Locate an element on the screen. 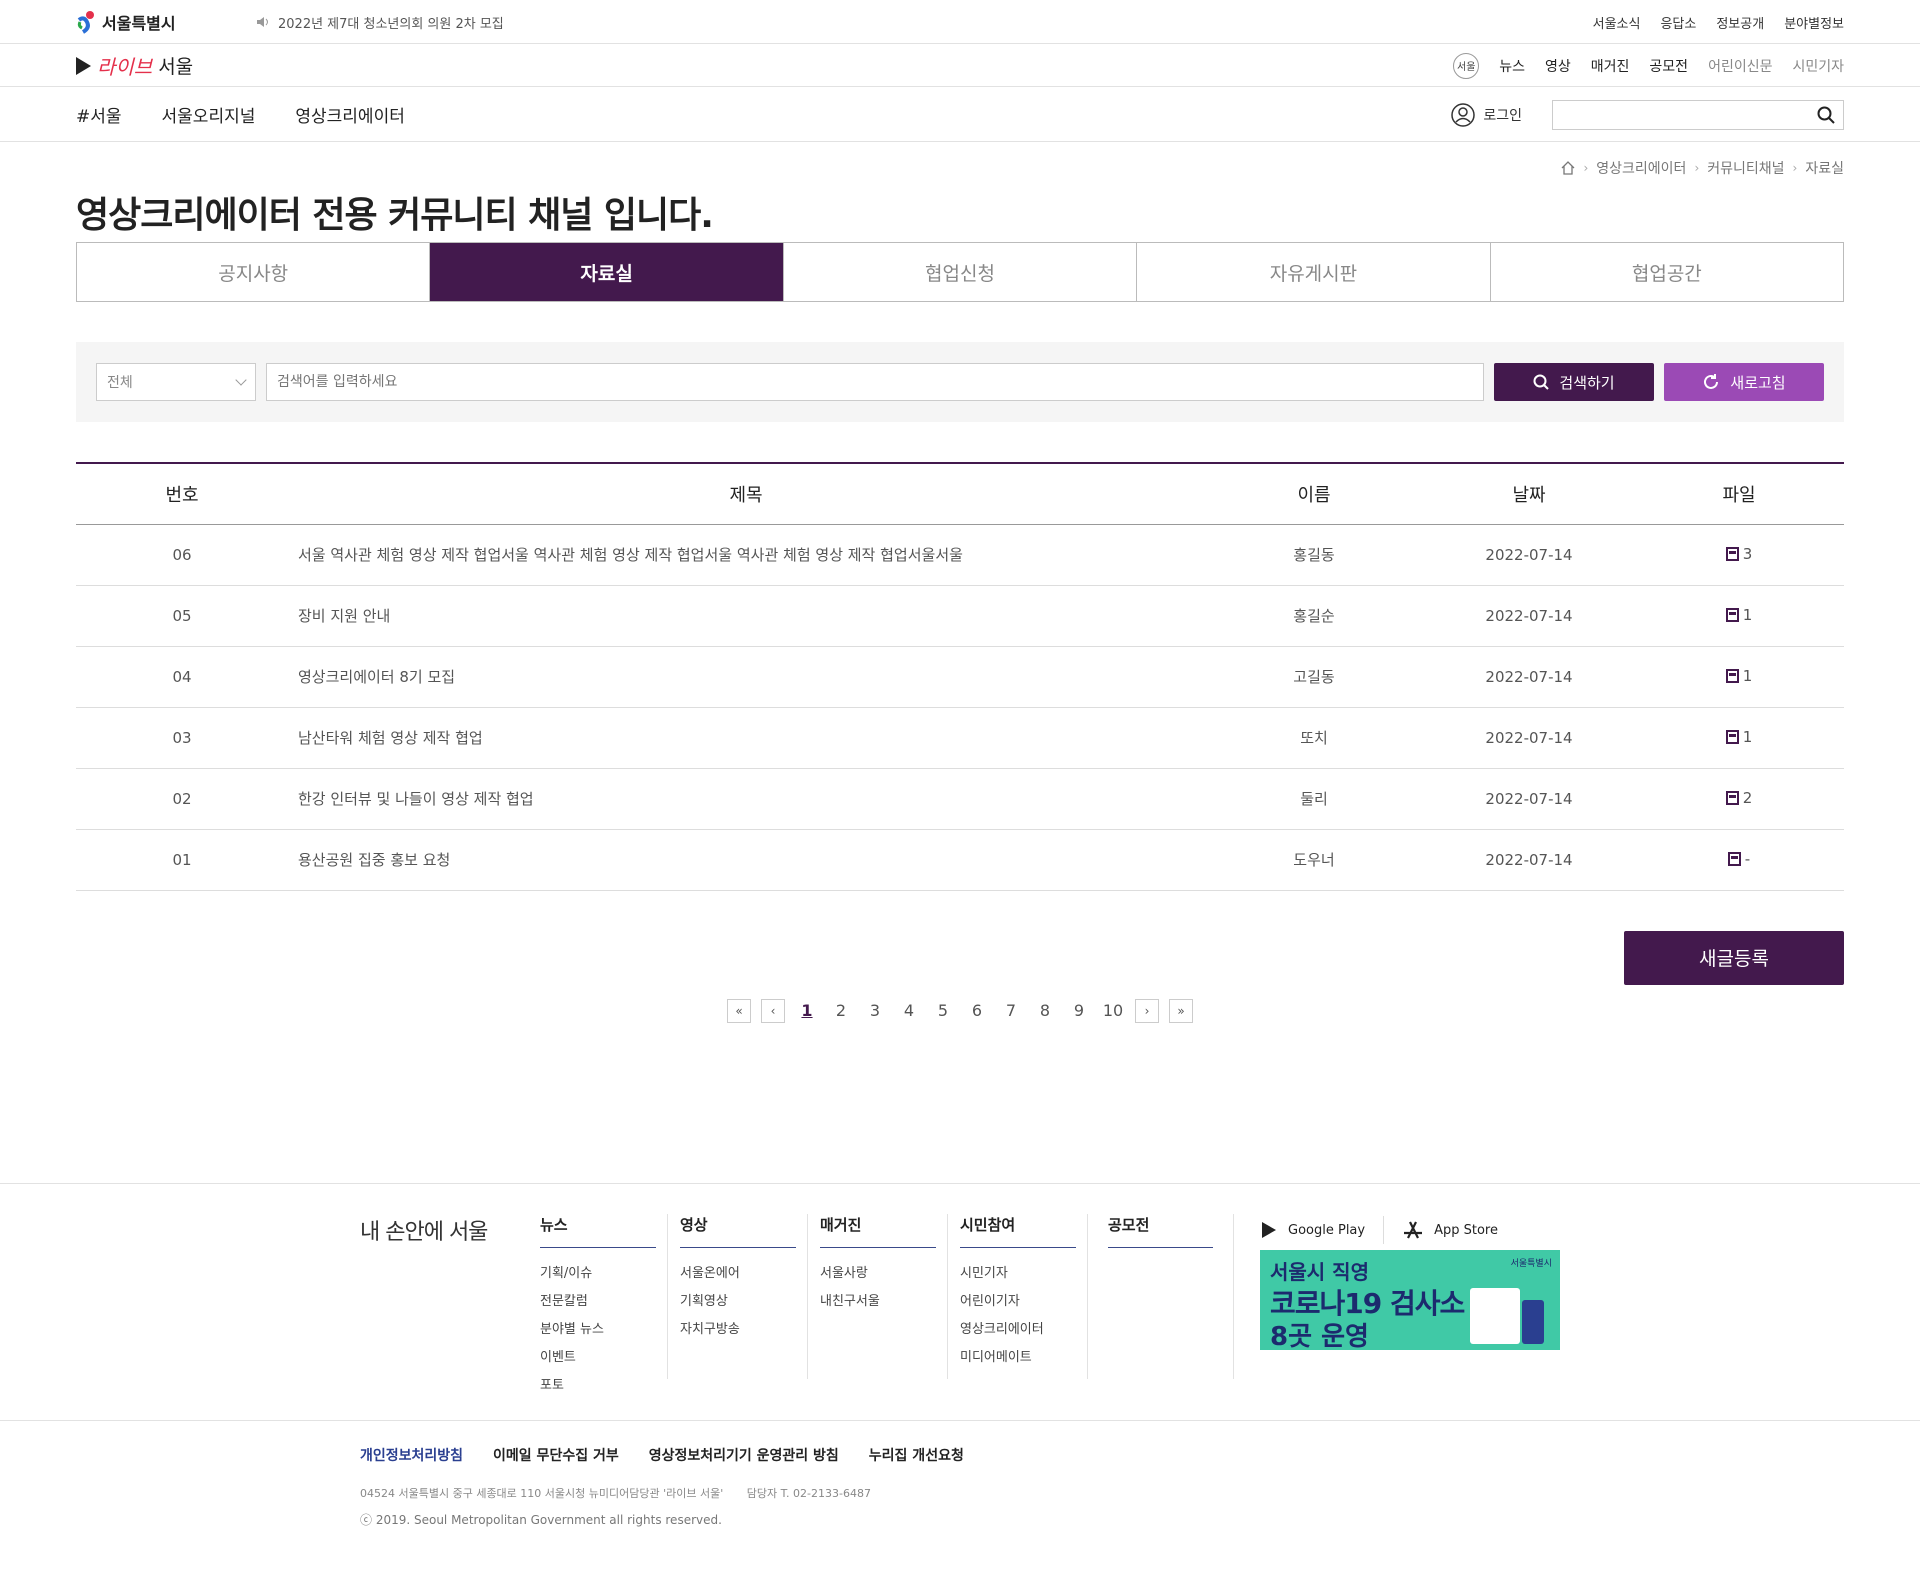 This screenshot has height=1586, width=1920. col-header-name: 이름 is located at coordinates (1314, 494).